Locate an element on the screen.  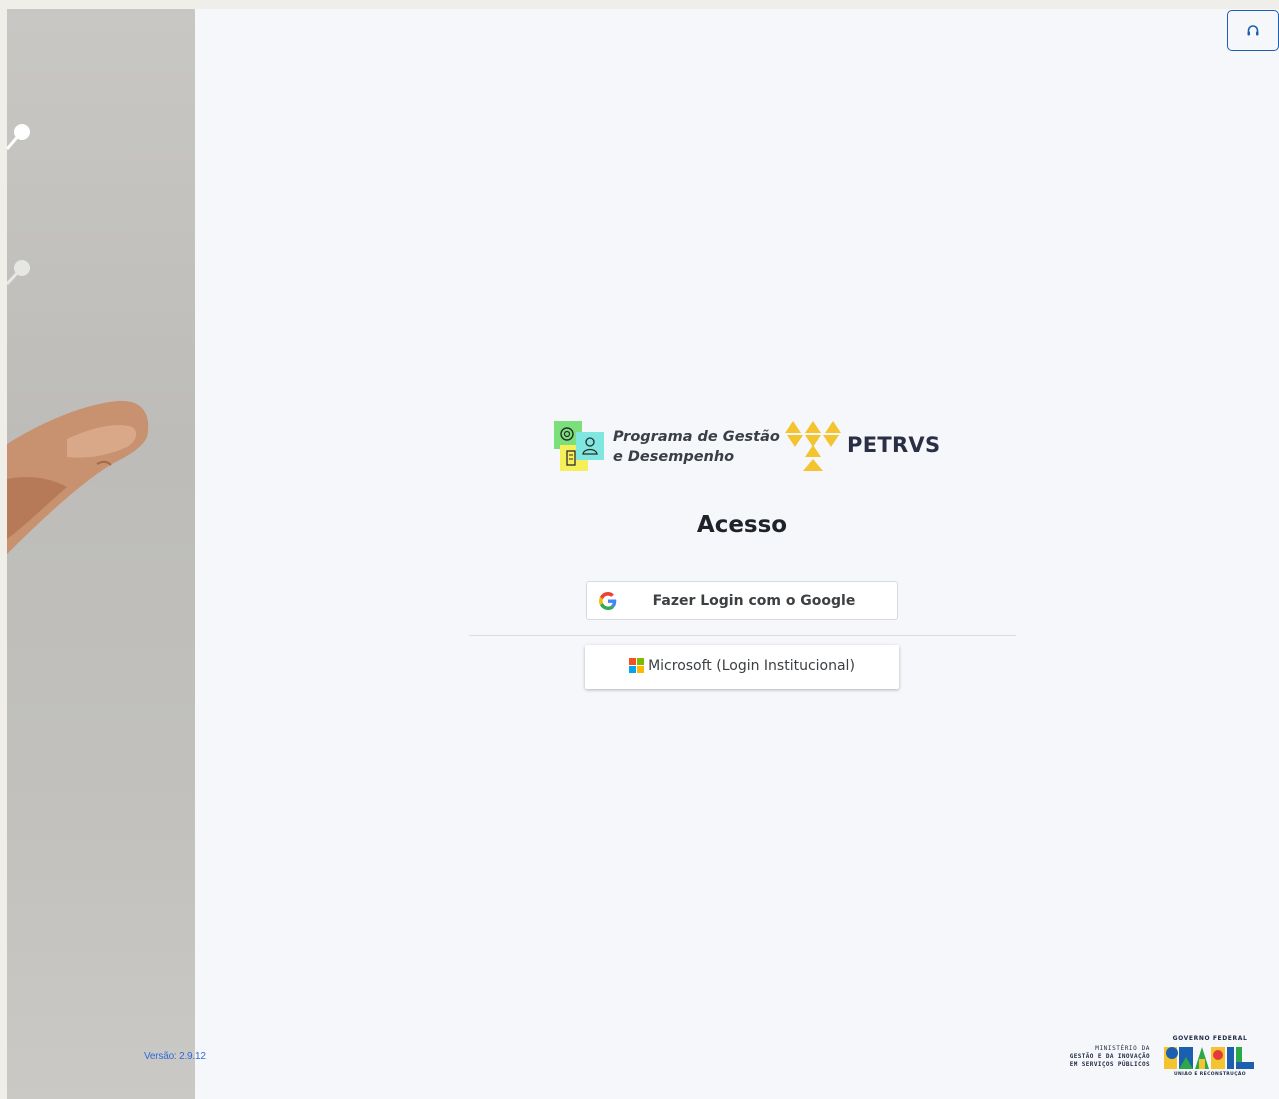
google-login-label: Fazer Login com o Google is located at coordinates (754, 601).